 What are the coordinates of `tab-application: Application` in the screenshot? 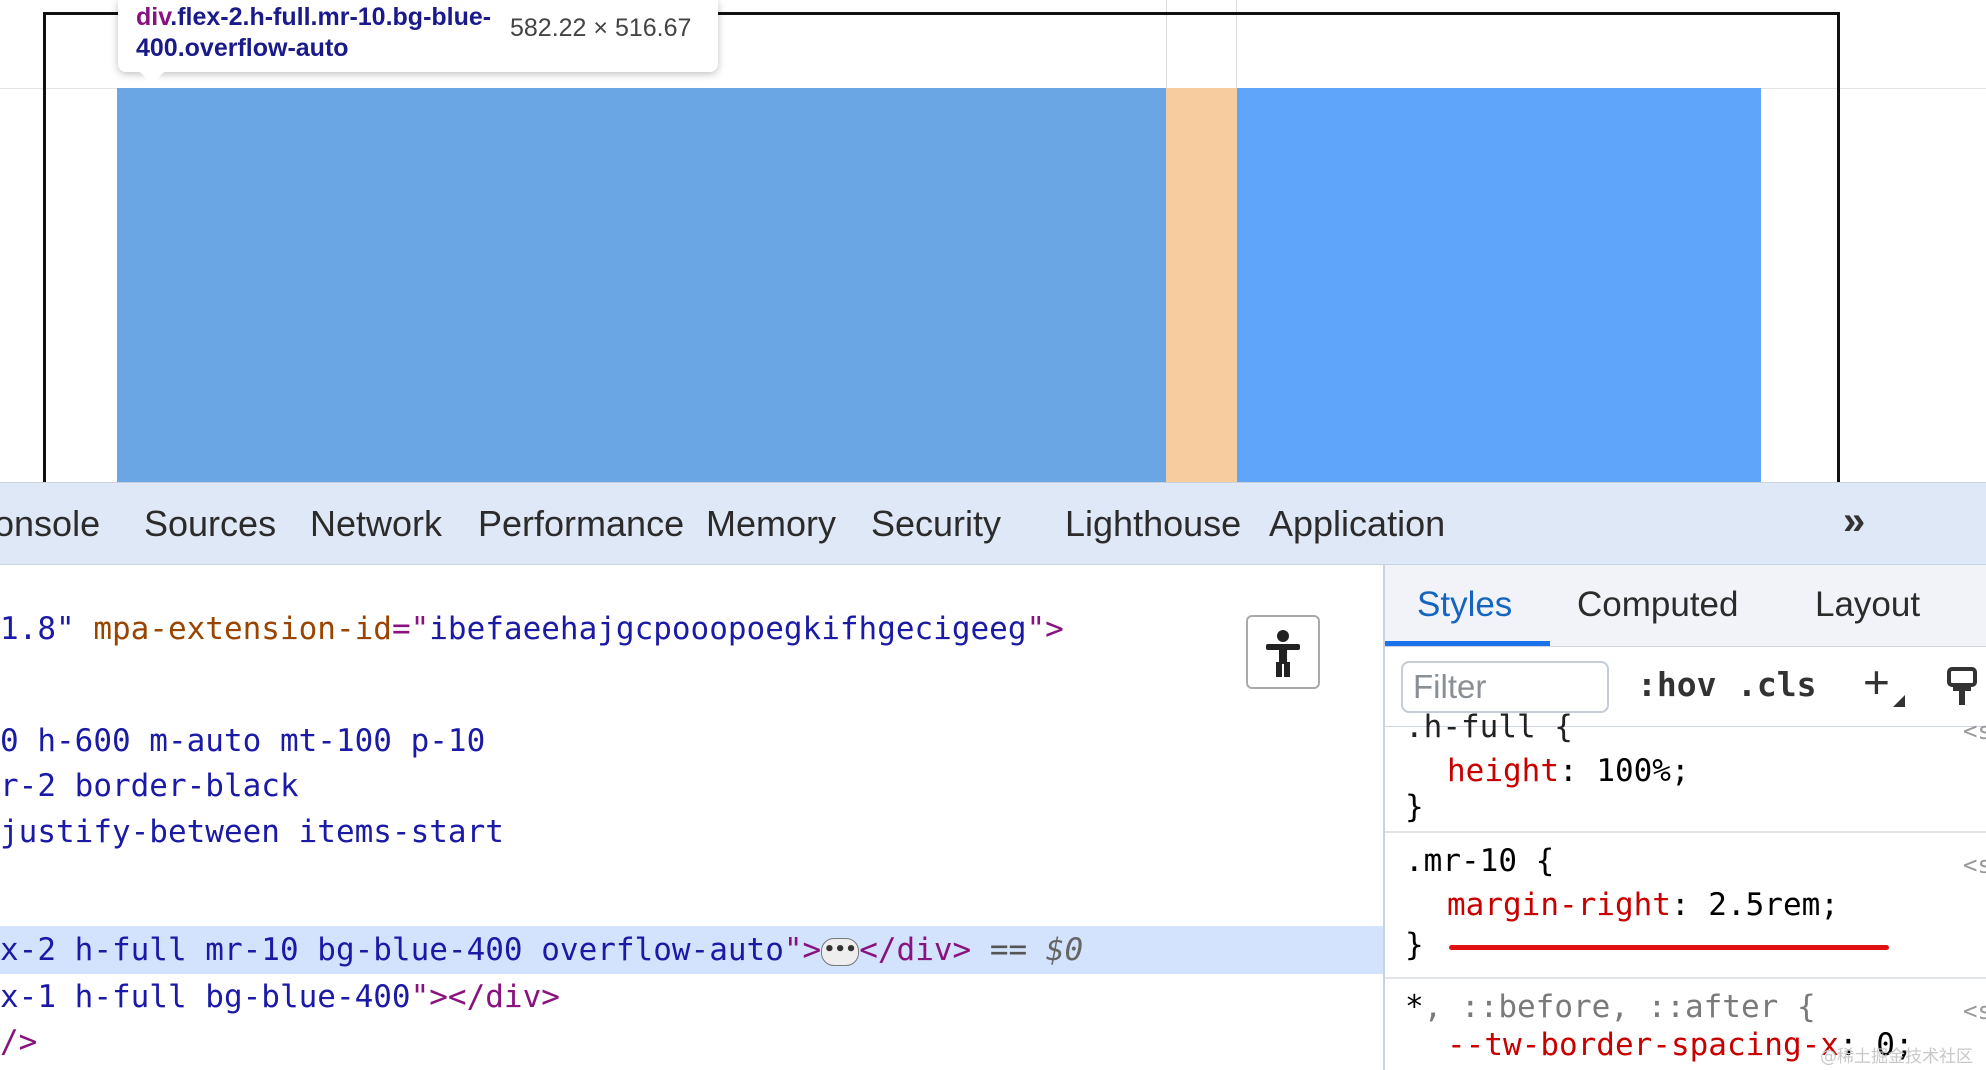 It's located at (1357, 524).